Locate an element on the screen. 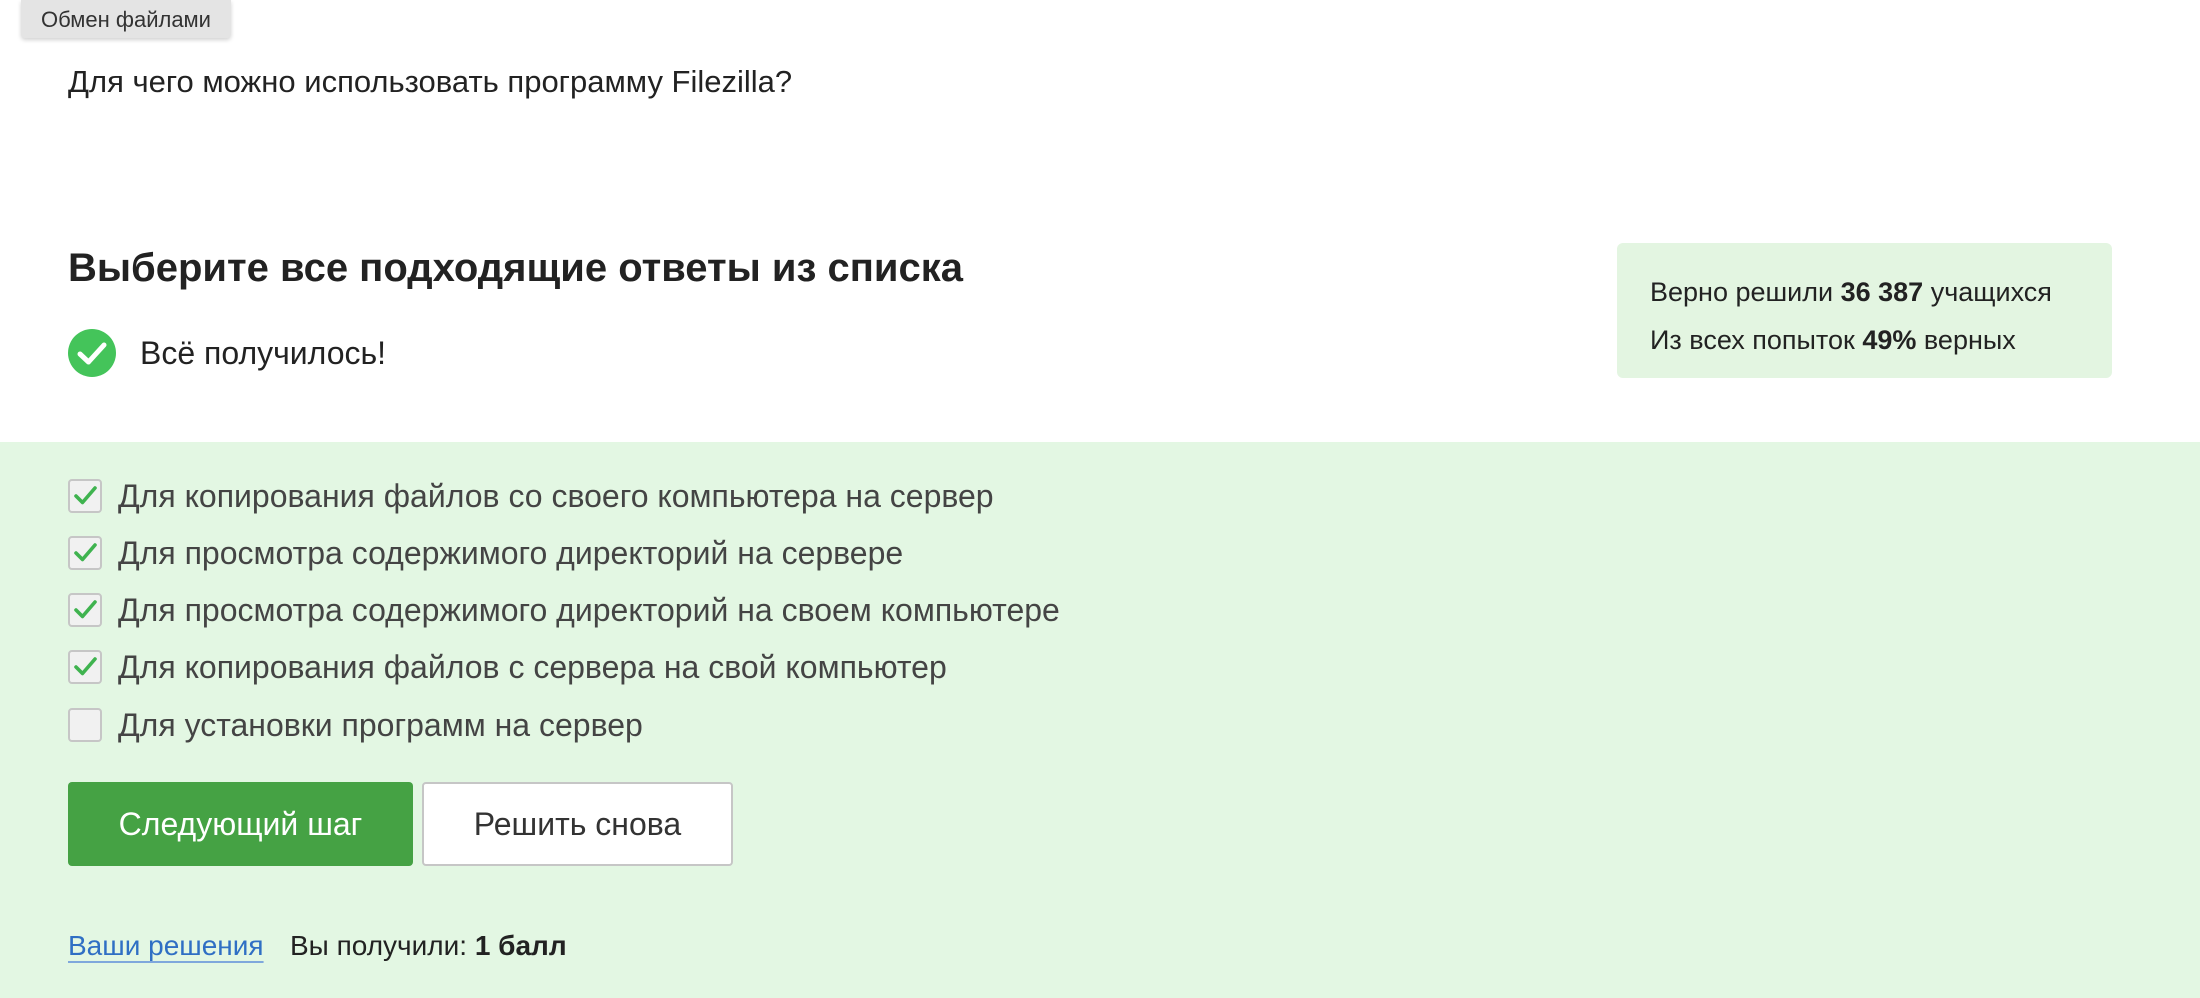 The height and width of the screenshot is (998, 2200). stats-attempts-prefix: Из всех попыток is located at coordinates (1752, 340).